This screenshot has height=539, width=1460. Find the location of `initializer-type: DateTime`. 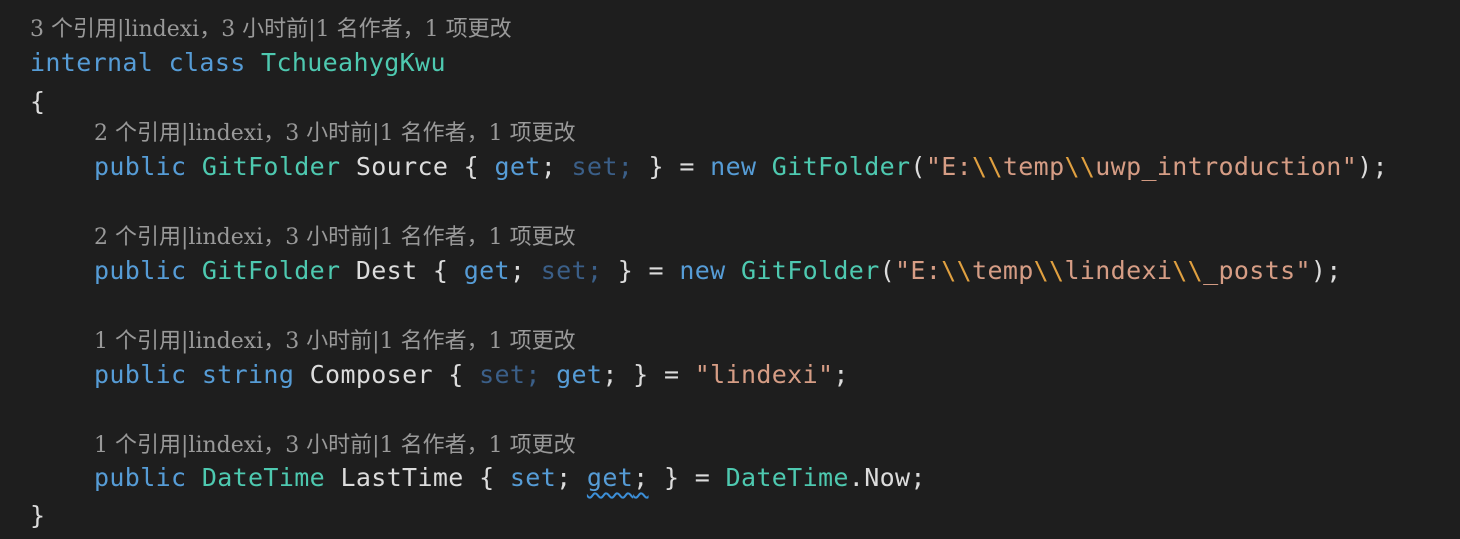

initializer-type: DateTime is located at coordinates (787, 477).